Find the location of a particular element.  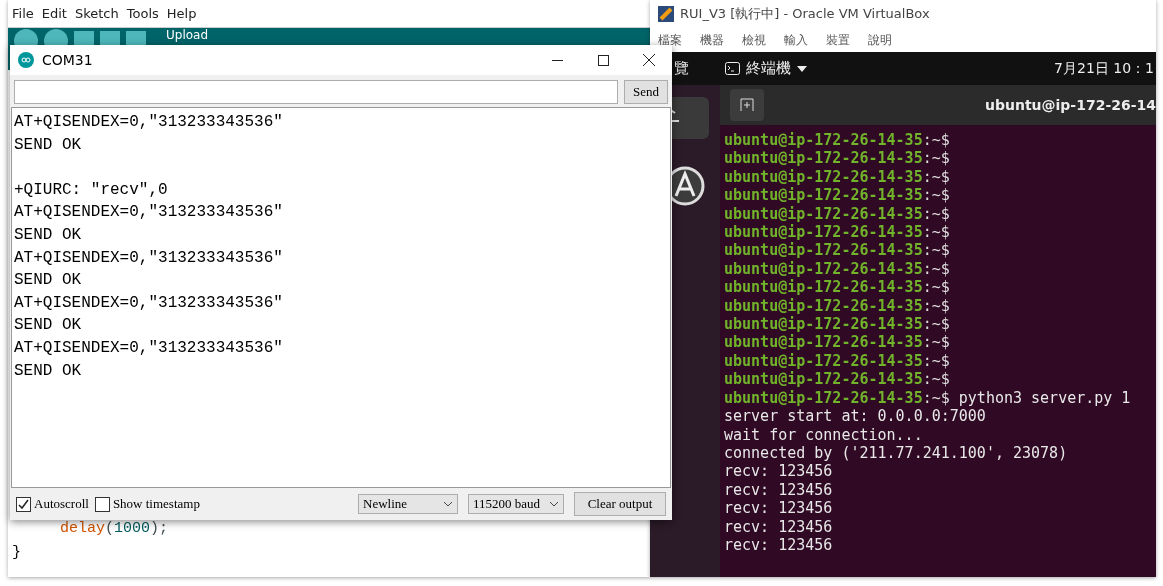

menu-item: Help is located at coordinates (181, 13).